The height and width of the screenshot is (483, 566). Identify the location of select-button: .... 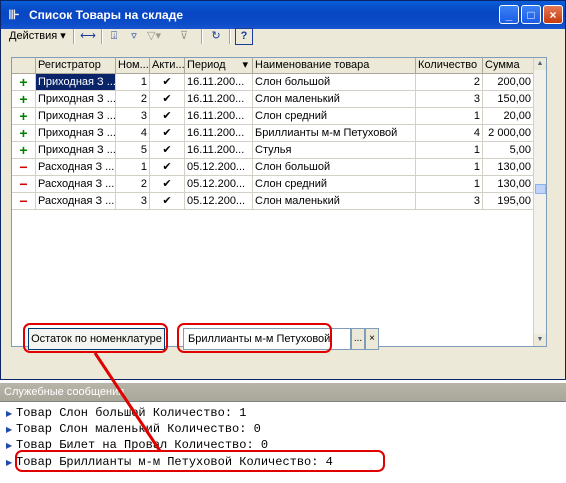
(358, 339).